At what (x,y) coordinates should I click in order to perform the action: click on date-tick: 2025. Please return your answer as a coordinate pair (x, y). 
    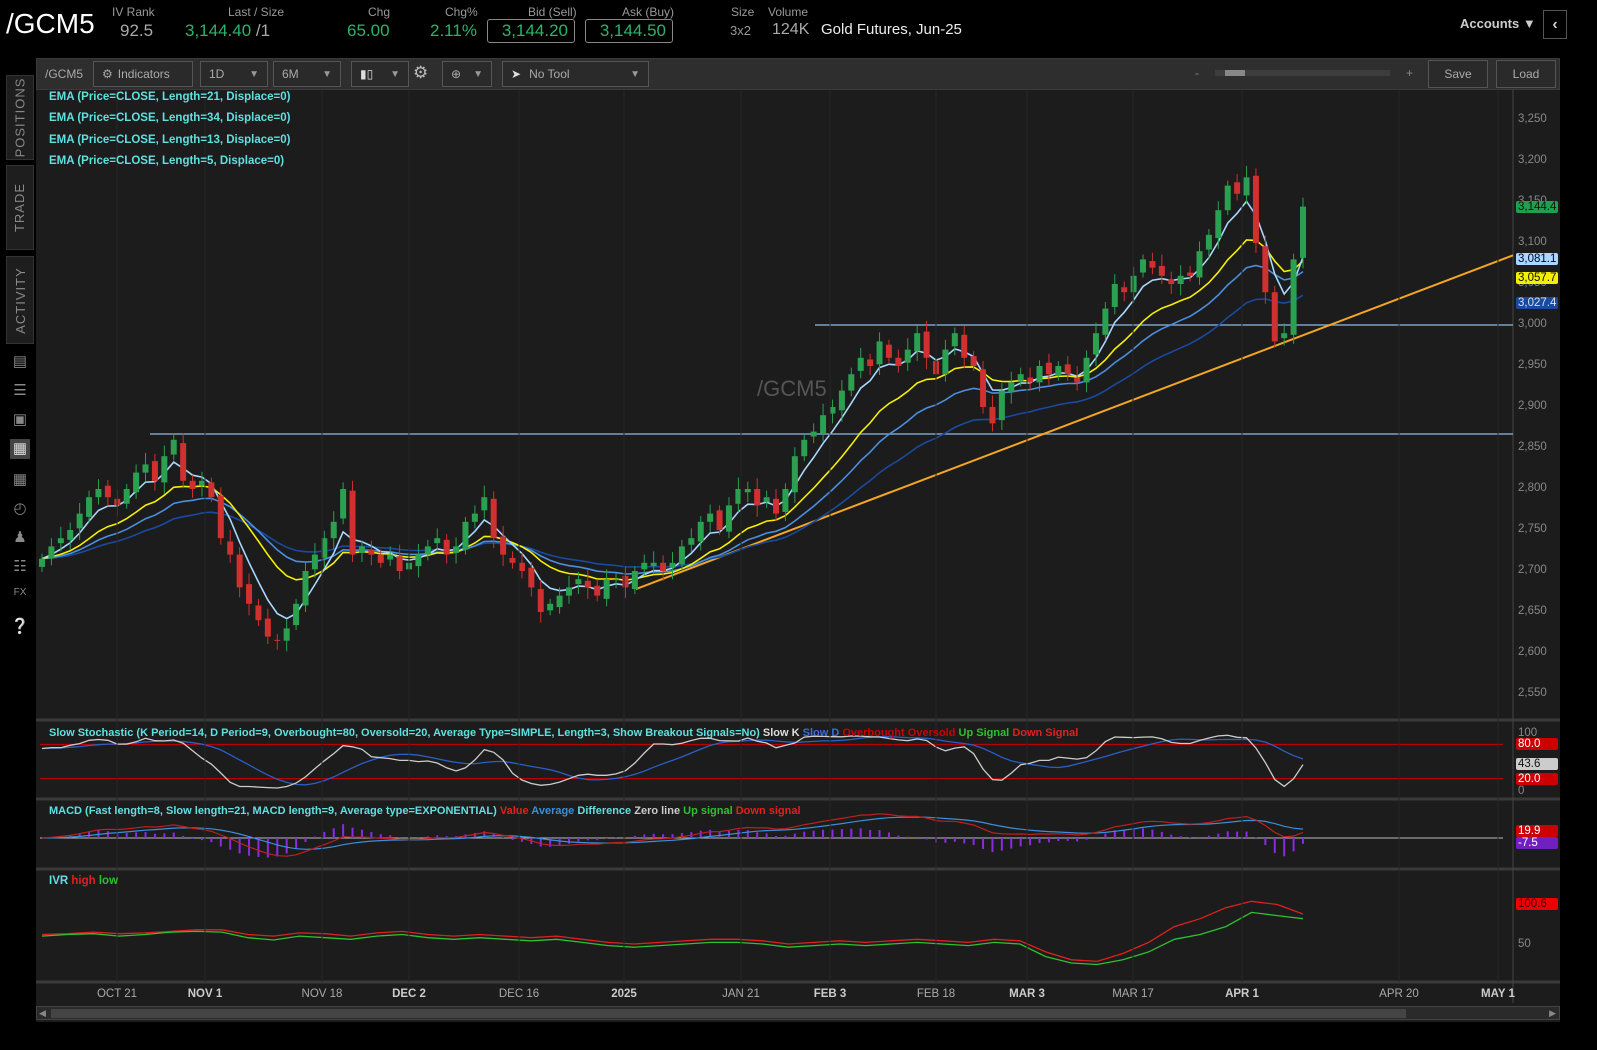
    Looking at the image, I should click on (624, 994).